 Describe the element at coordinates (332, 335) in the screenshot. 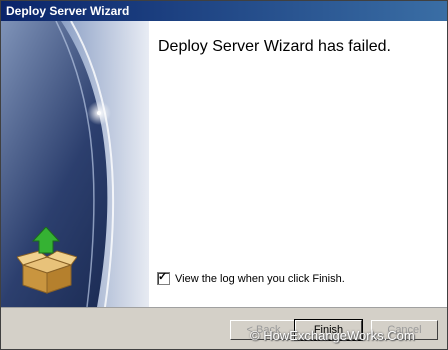

I see `watermark: © HowExchangeWorks.Com` at that location.